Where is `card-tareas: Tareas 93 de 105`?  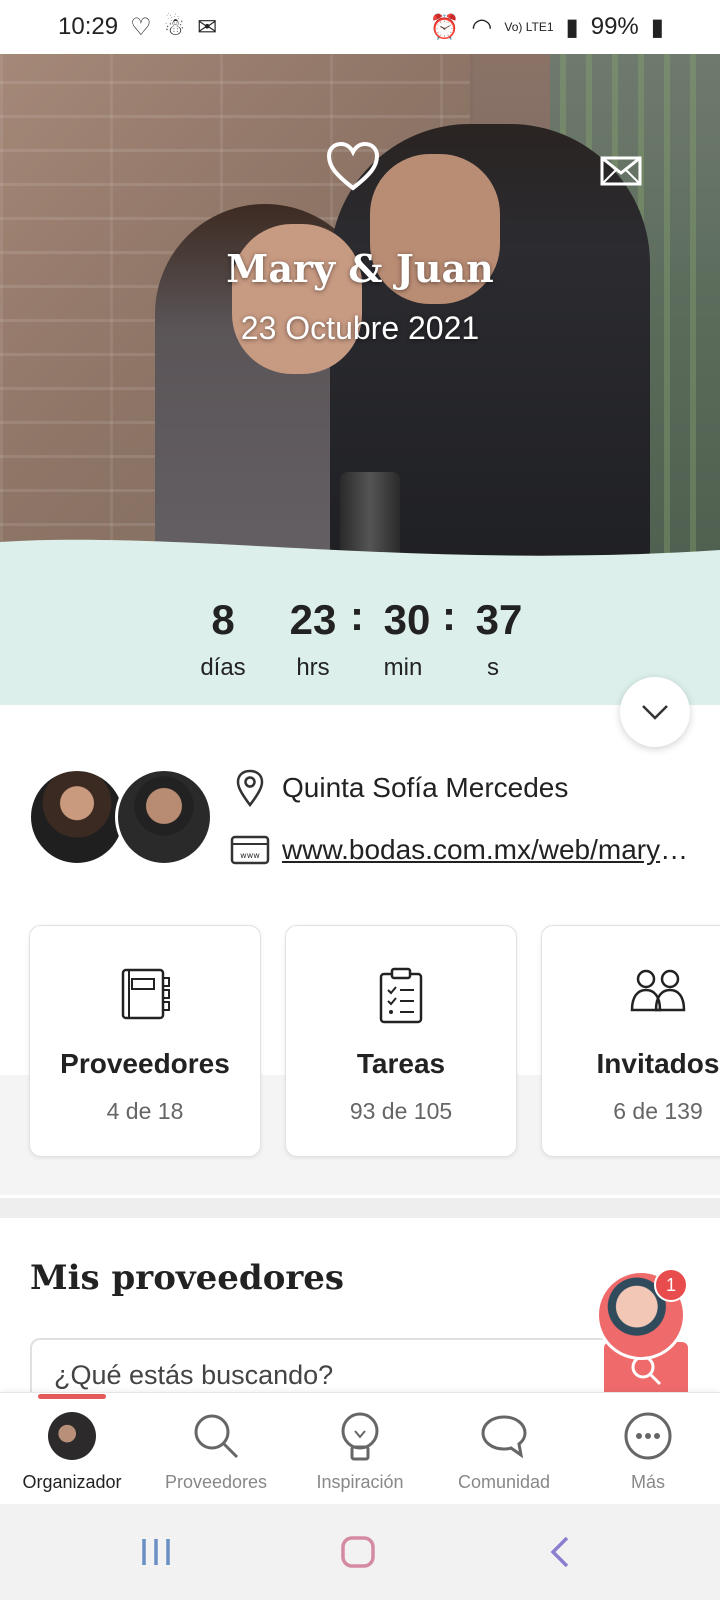 card-tareas: Tareas 93 de 105 is located at coordinates (401, 1041).